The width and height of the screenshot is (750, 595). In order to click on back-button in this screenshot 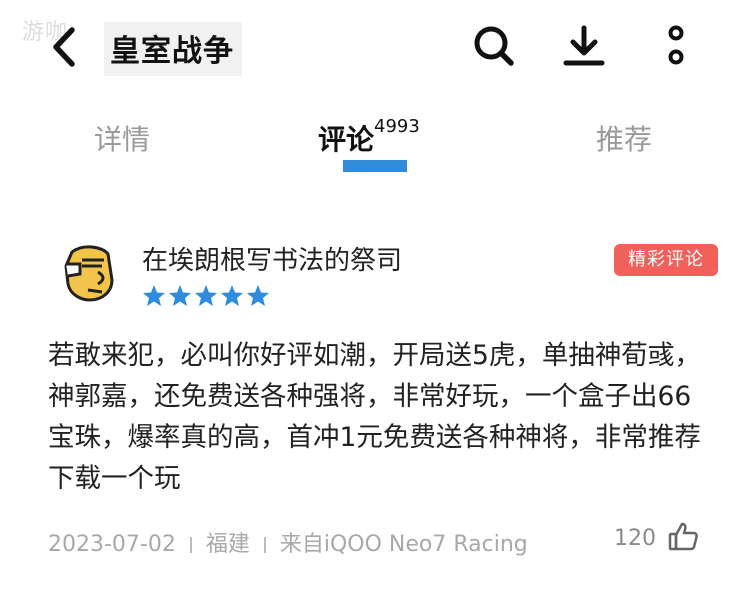, I will do `click(64, 47)`.